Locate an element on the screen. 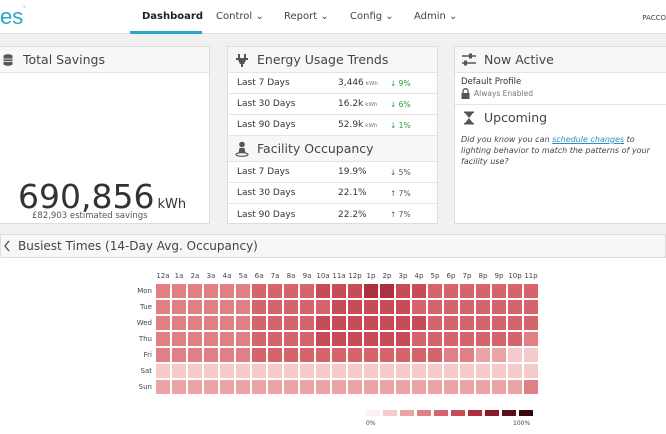  chevron-left-icon is located at coordinates (7, 246).